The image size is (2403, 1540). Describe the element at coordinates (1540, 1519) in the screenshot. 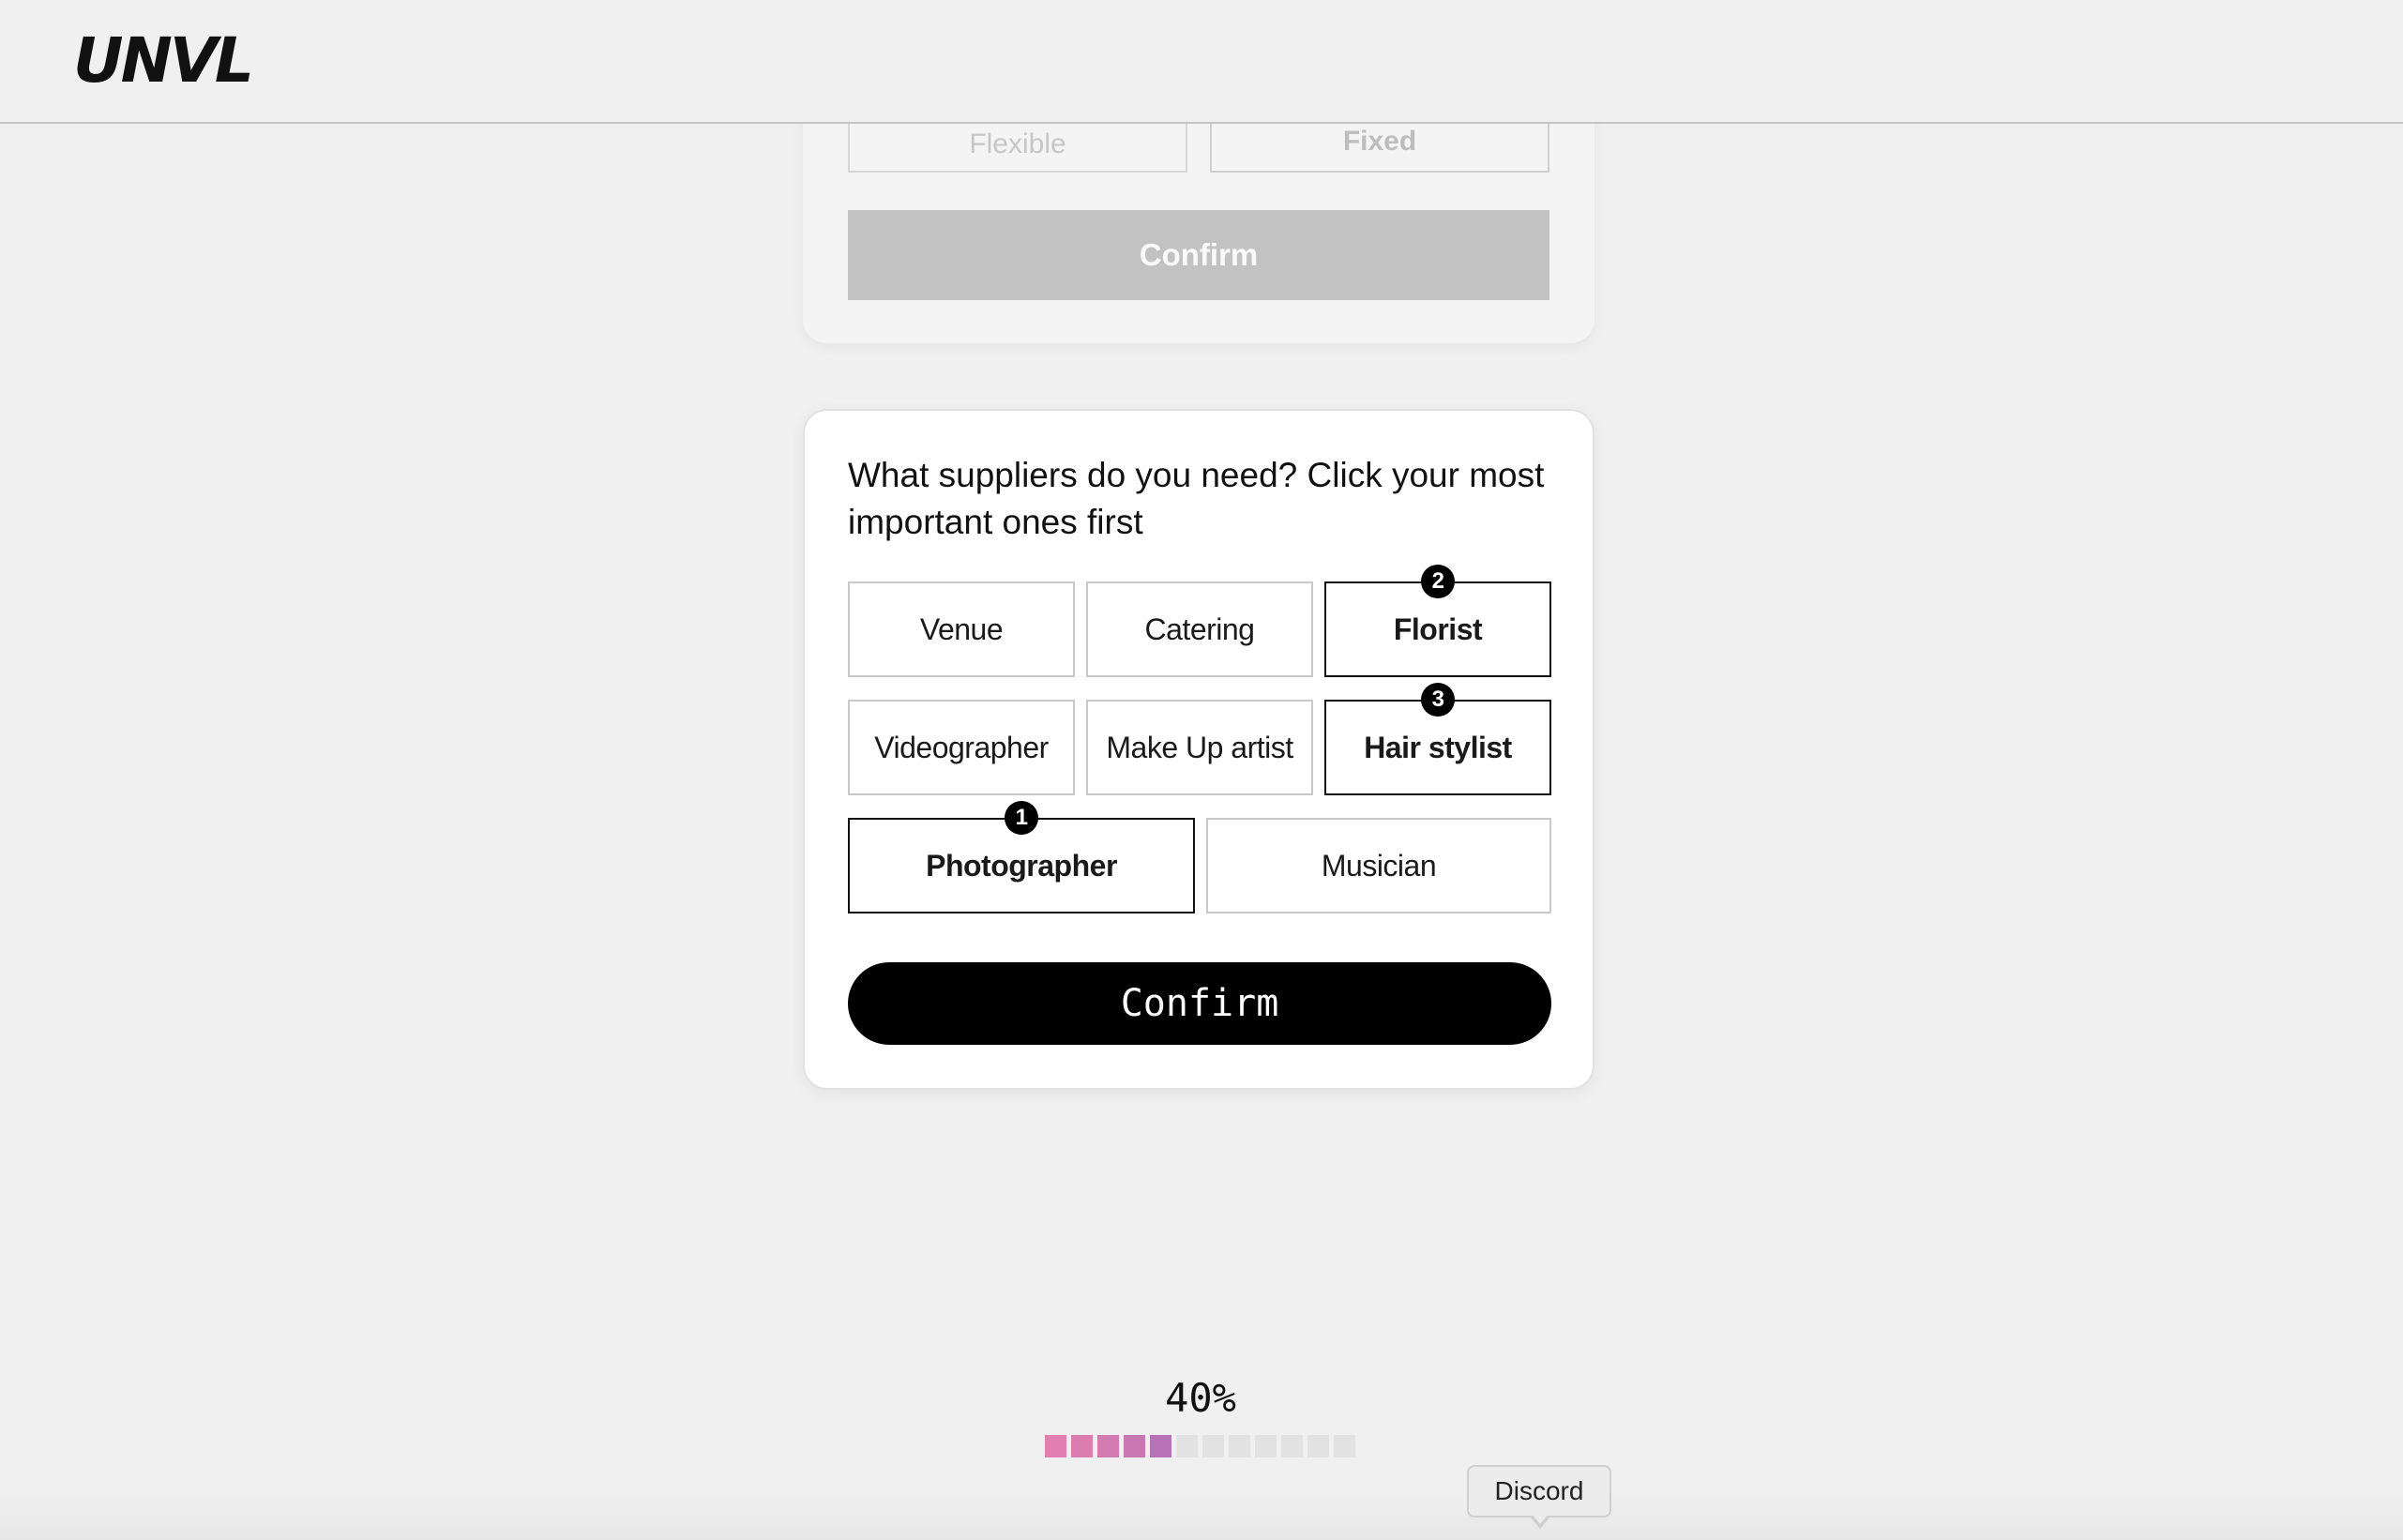

I see `tooltip-arrow-fill` at that location.